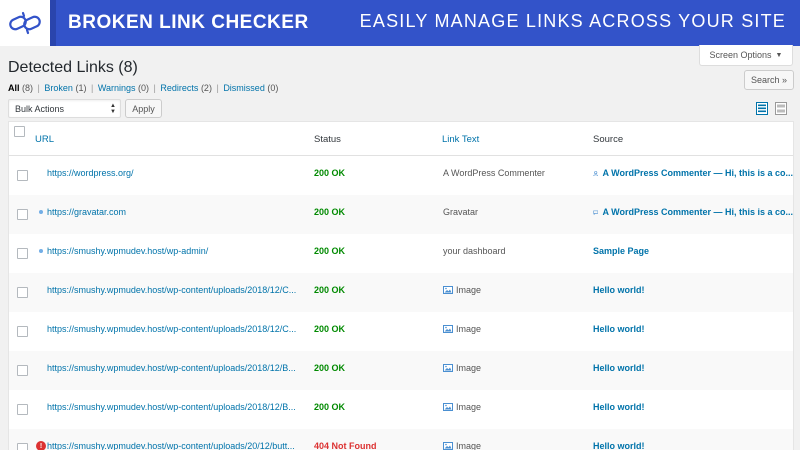  I want to click on filter-redirects-count: (2), so click(206, 88).